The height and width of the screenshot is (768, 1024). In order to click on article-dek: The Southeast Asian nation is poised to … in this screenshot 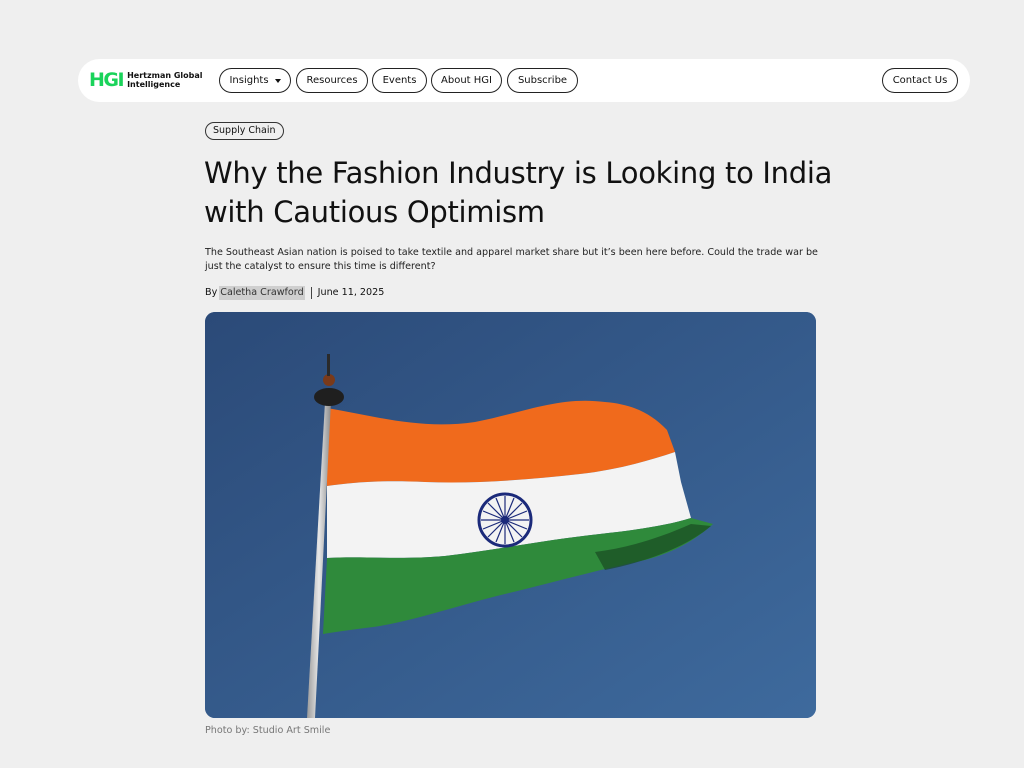, I will do `click(511, 259)`.